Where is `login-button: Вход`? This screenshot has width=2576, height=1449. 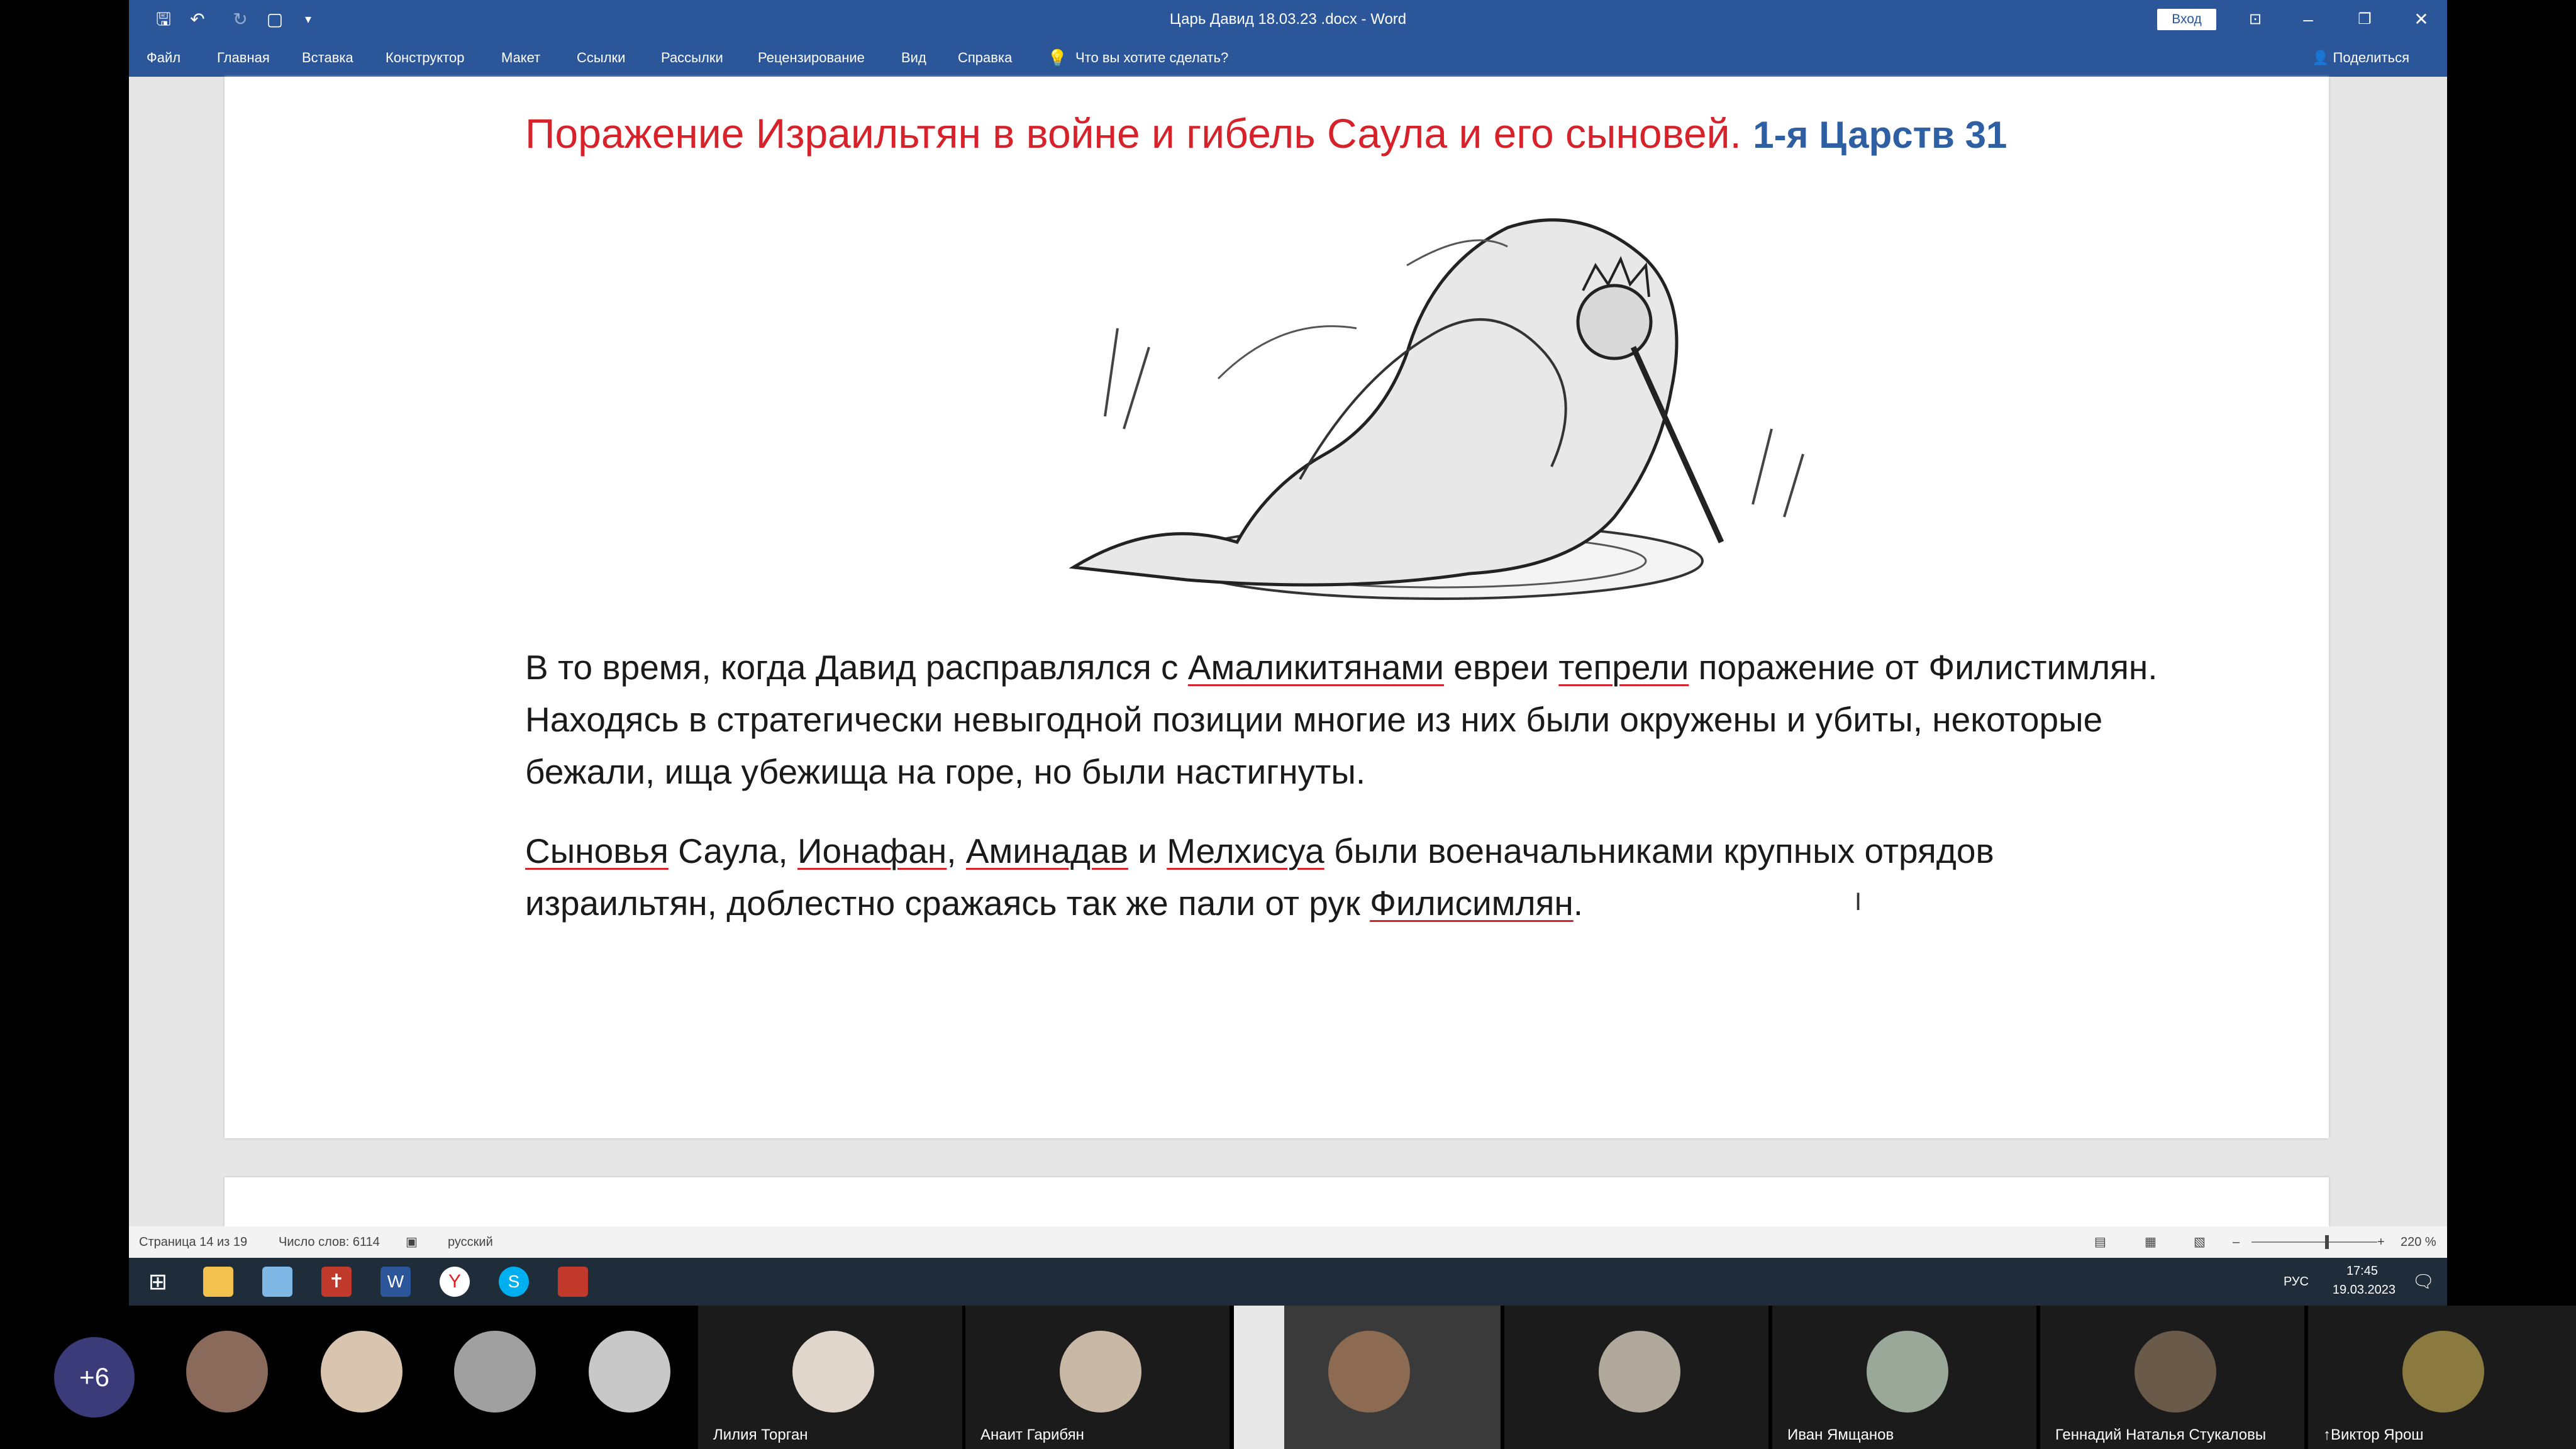 login-button: Вход is located at coordinates (2186, 19).